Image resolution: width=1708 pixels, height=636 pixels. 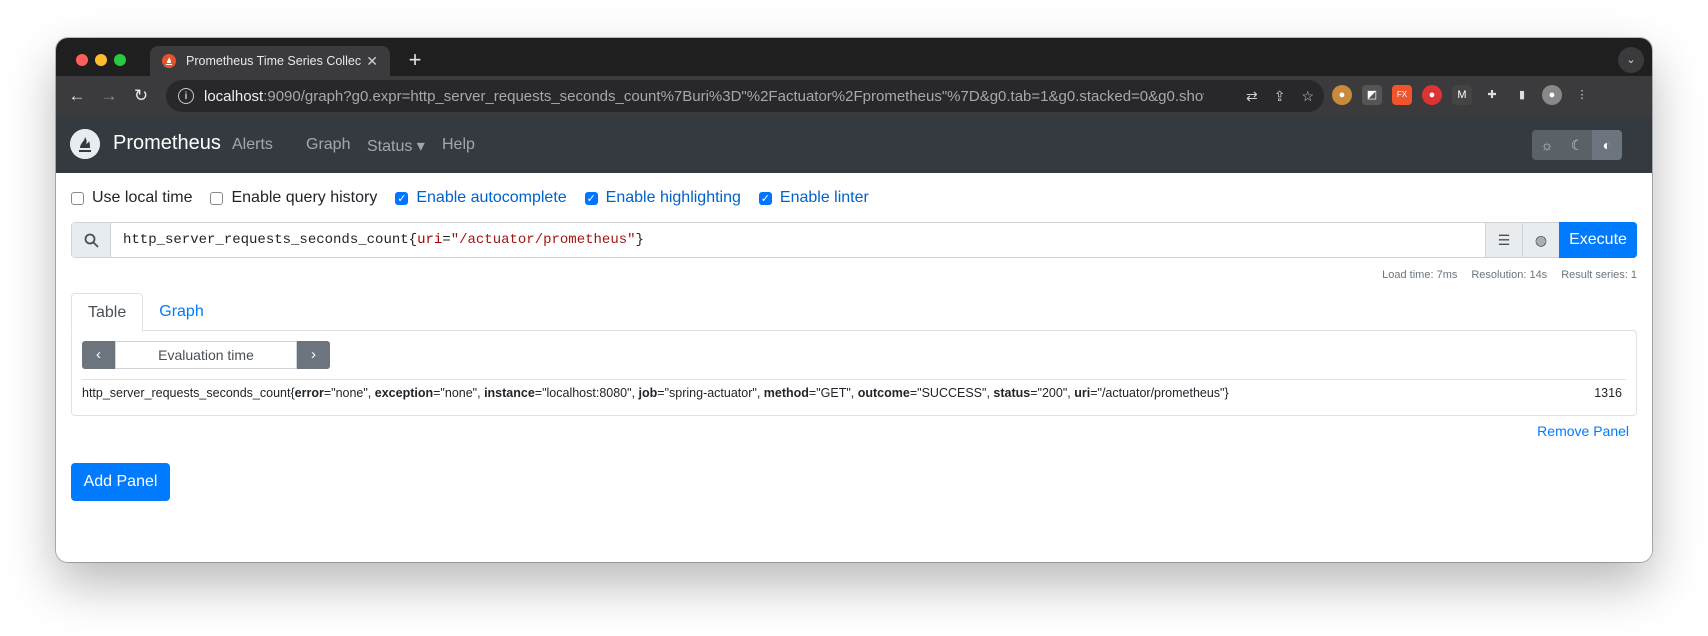 I want to click on browser-tab: Prometheus Time Series Collec ✕, so click(x=270, y=61).